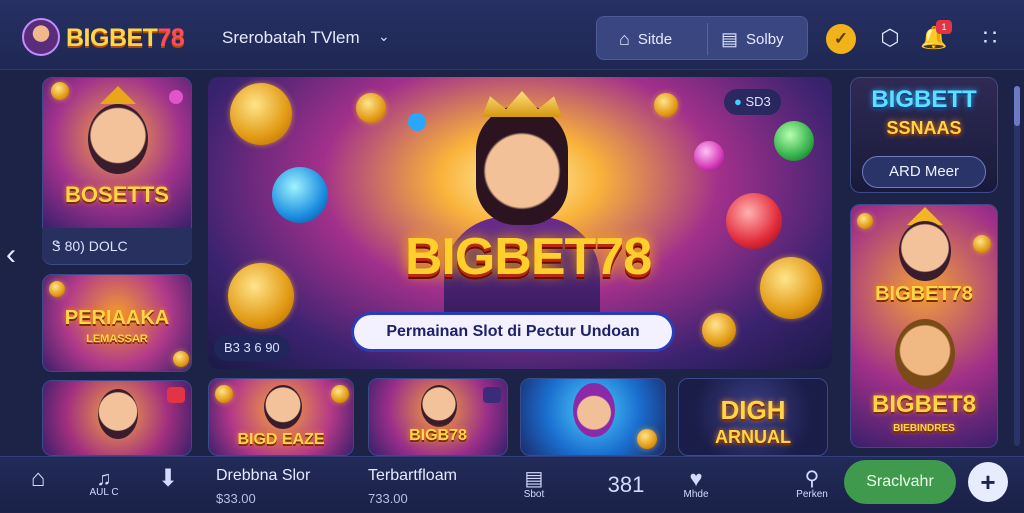 This screenshot has width=1024, height=513. What do you see at coordinates (1017, 106) in the screenshot?
I see `scrollbar-thumb` at bounding box center [1017, 106].